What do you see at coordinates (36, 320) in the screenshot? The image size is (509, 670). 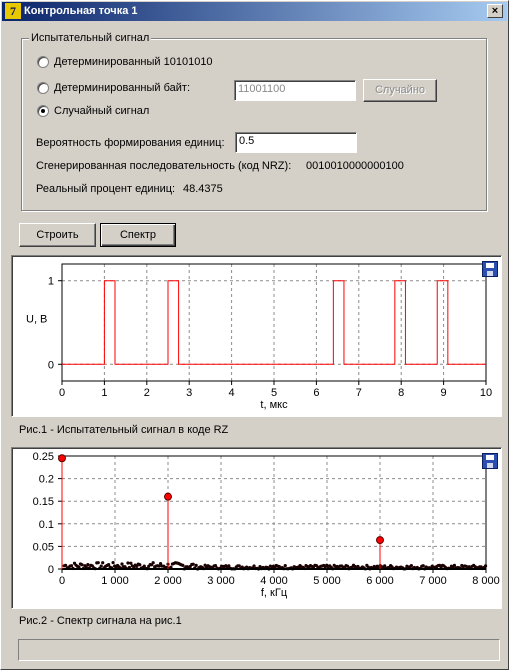 I see `y-axis-label: U, В` at bounding box center [36, 320].